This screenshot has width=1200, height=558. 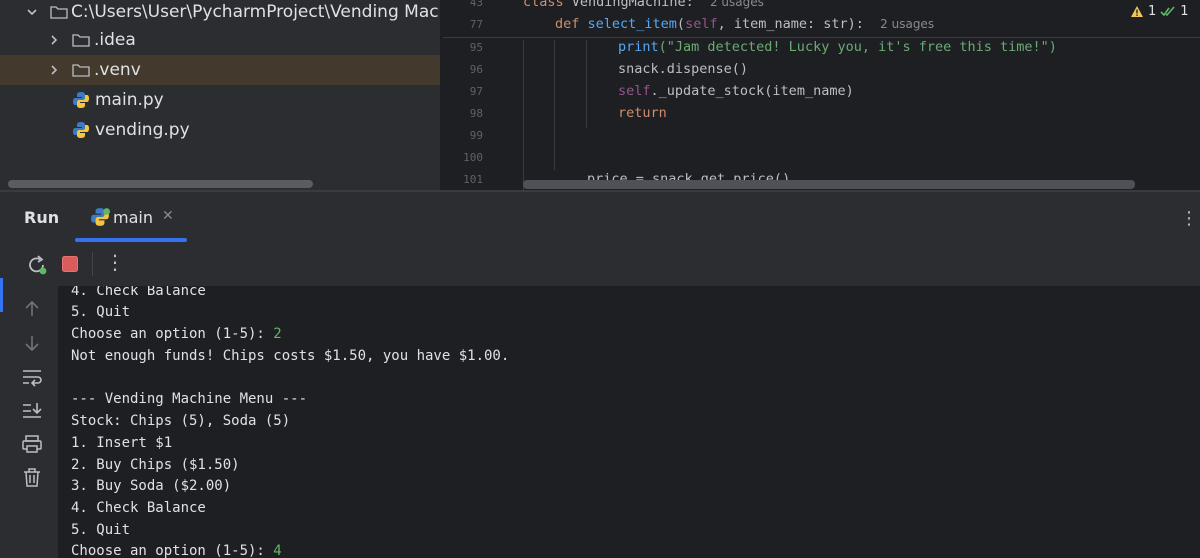 I want to click on line-number: 98, so click(x=476, y=113).